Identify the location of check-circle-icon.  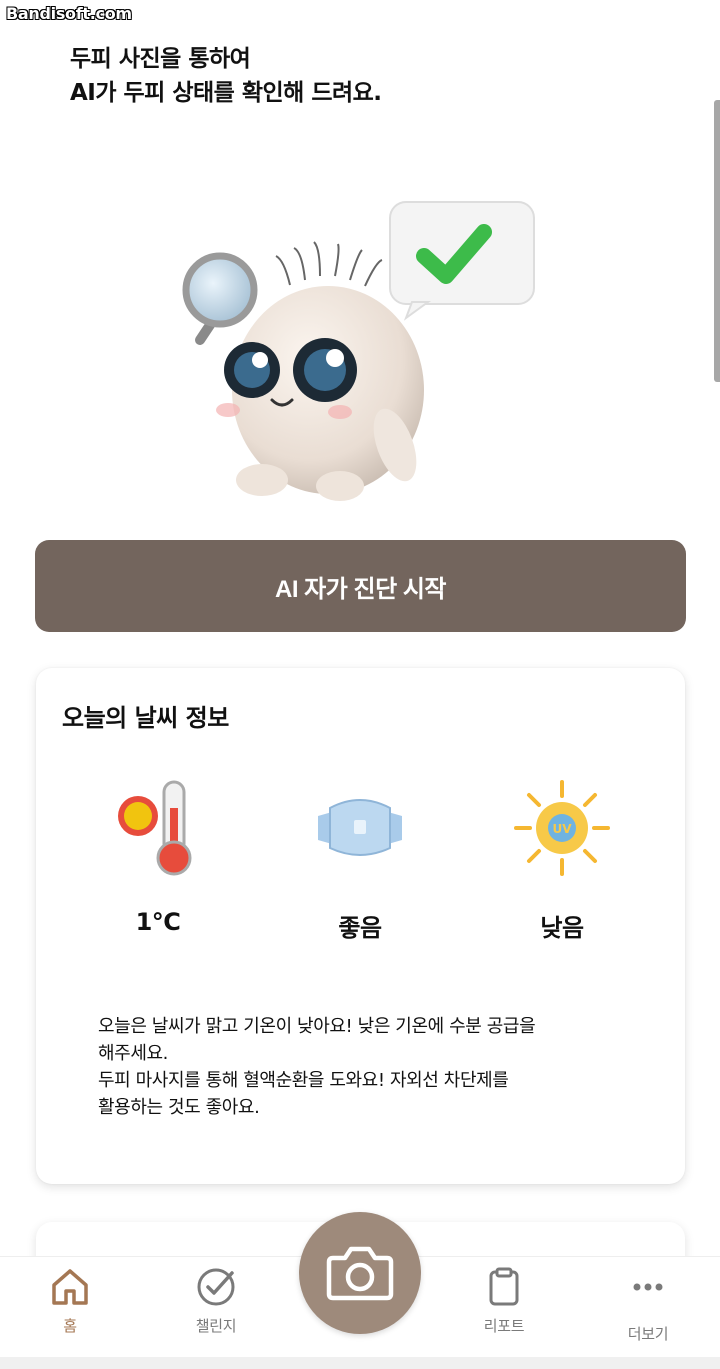
(216, 1287).